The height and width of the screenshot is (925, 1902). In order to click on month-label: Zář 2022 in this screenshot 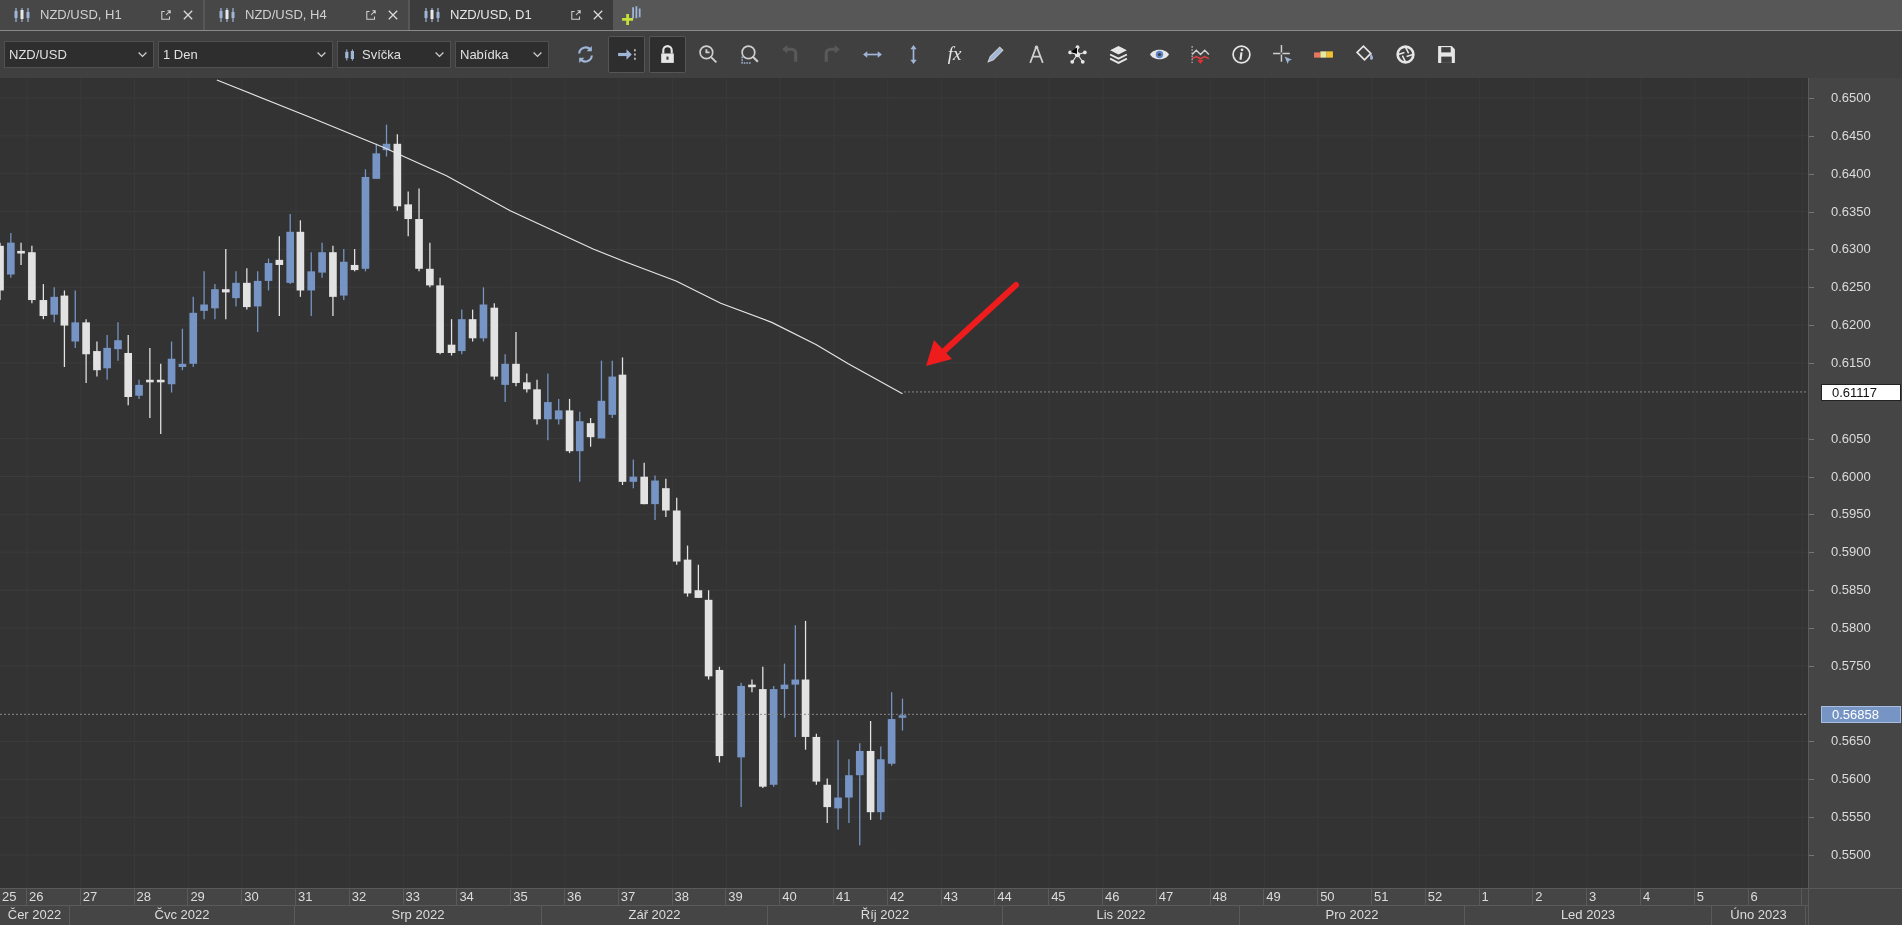, I will do `click(655, 915)`.